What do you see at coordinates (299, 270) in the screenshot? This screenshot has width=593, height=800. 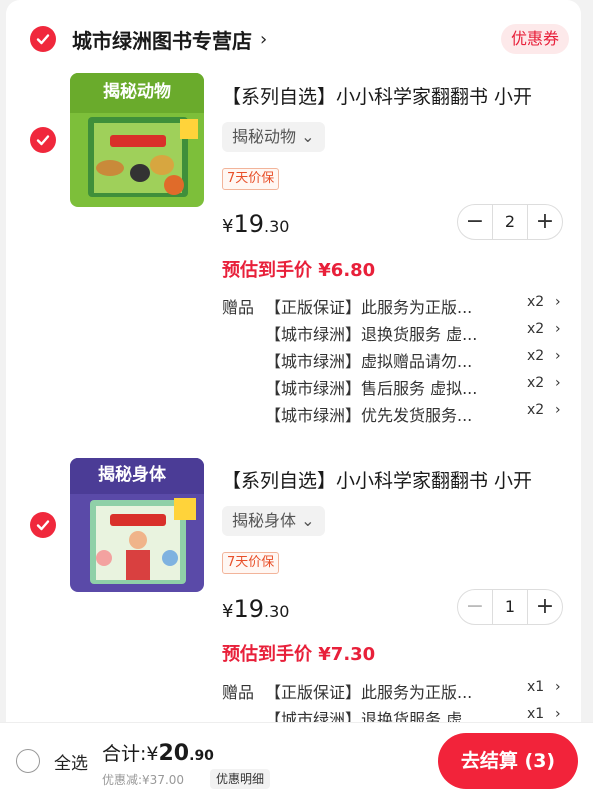 I see `estimated-price: 预估到手价 ¥6.80` at bounding box center [299, 270].